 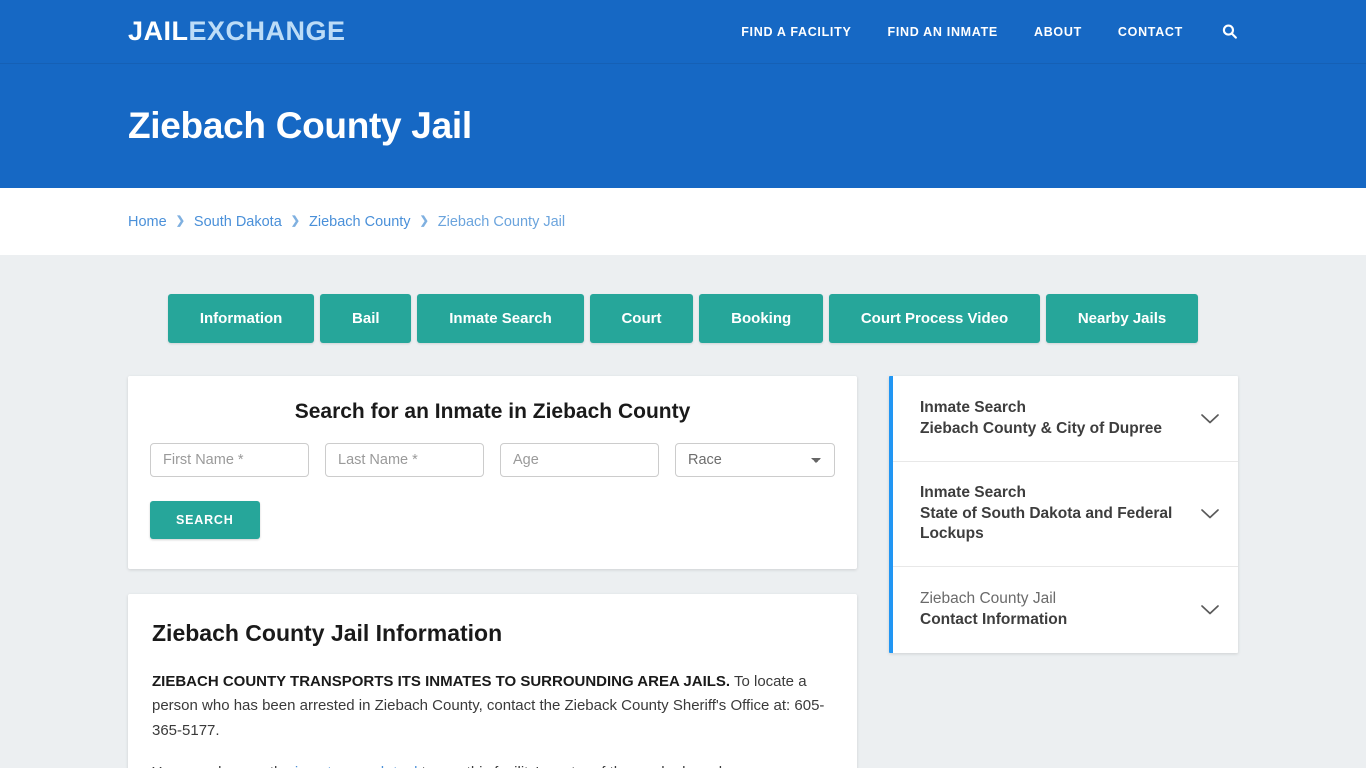 I want to click on nav-item-find-a-facility: FIND A FACILITY, so click(x=796, y=32).